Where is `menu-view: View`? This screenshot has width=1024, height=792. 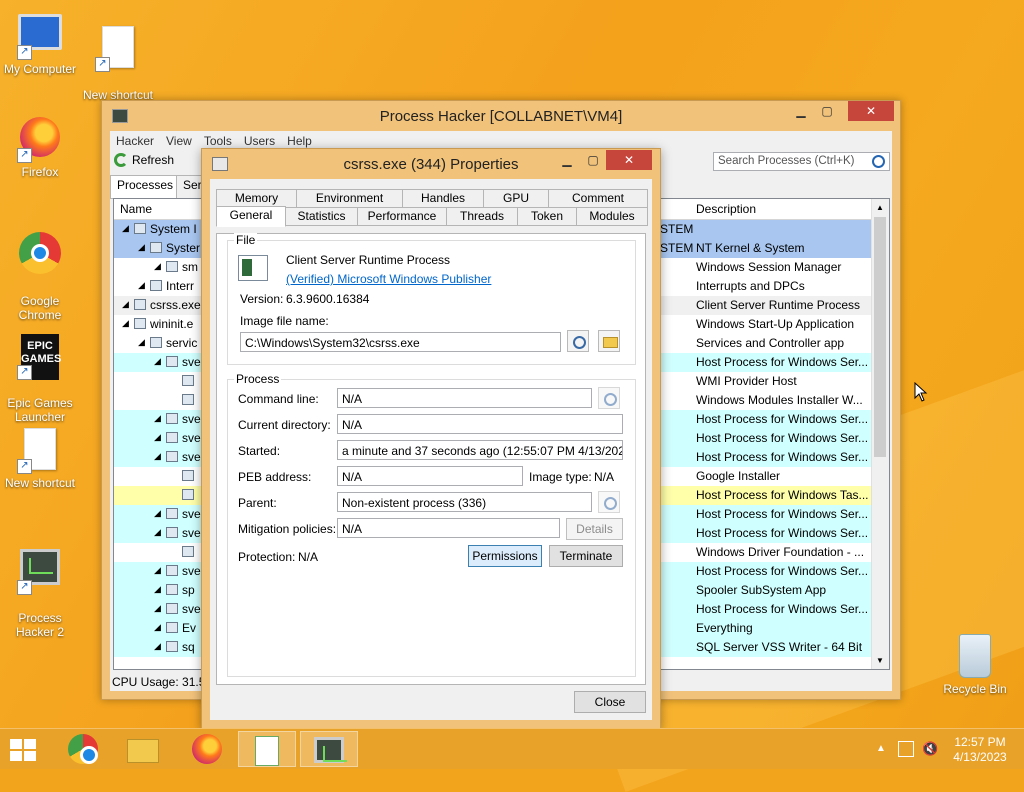 menu-view: View is located at coordinates (182, 141).